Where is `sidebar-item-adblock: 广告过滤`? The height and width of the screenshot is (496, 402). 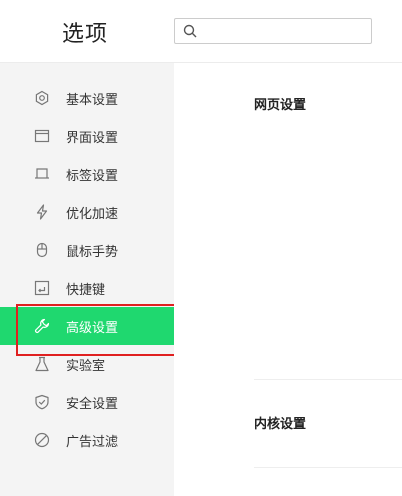 sidebar-item-adblock: 广告过滤 is located at coordinates (87, 440).